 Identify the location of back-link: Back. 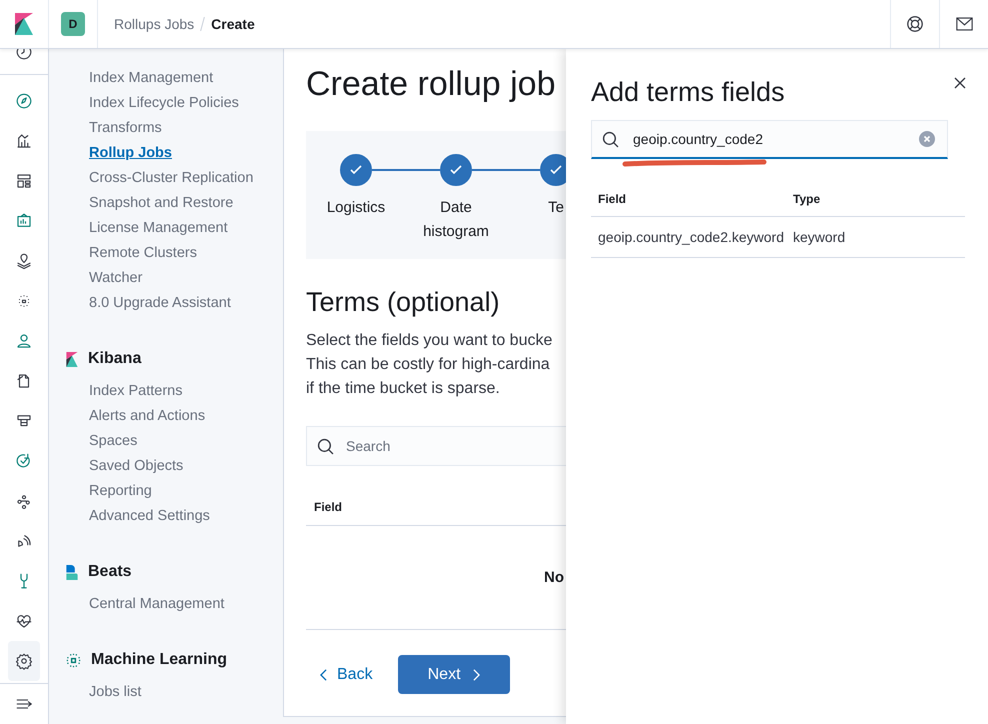
(346, 674).